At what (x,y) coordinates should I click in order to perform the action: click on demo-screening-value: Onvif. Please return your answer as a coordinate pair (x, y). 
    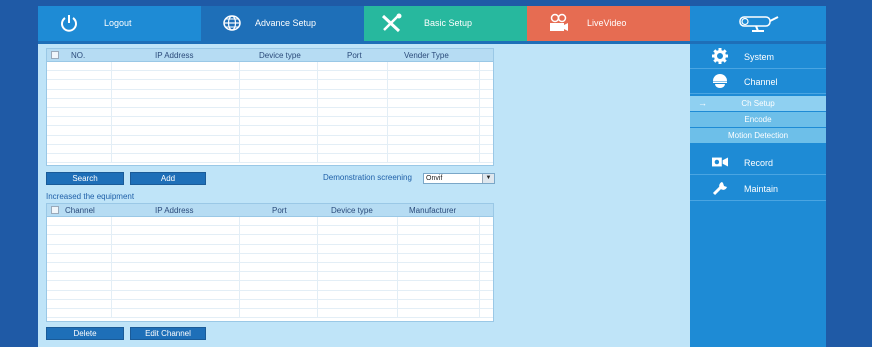
    Looking at the image, I should click on (434, 178).